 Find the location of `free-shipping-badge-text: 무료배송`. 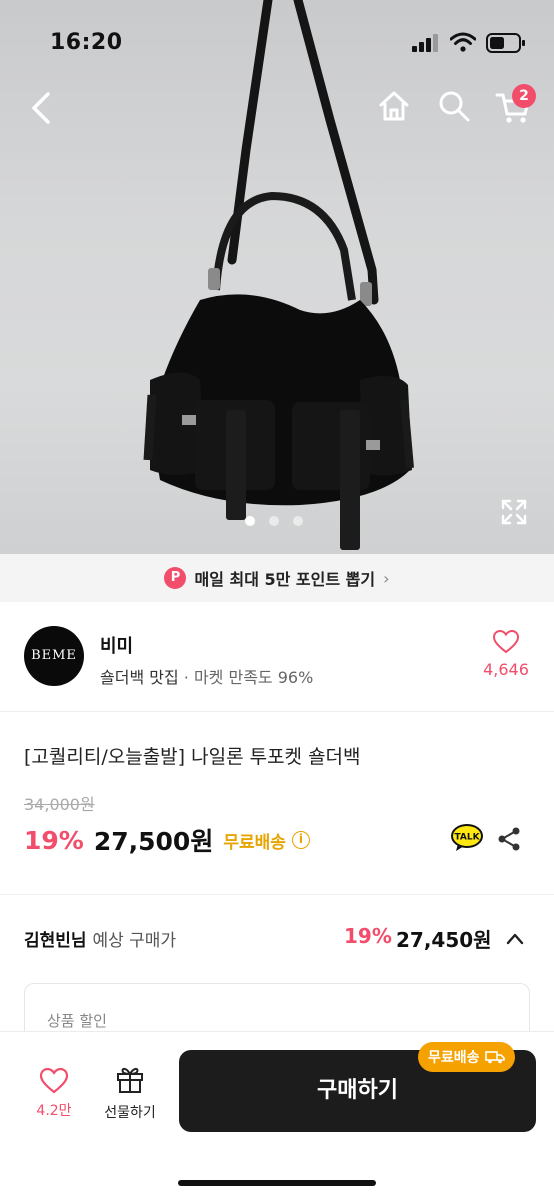

free-shipping-badge-text: 무료배송 is located at coordinates (454, 1058).